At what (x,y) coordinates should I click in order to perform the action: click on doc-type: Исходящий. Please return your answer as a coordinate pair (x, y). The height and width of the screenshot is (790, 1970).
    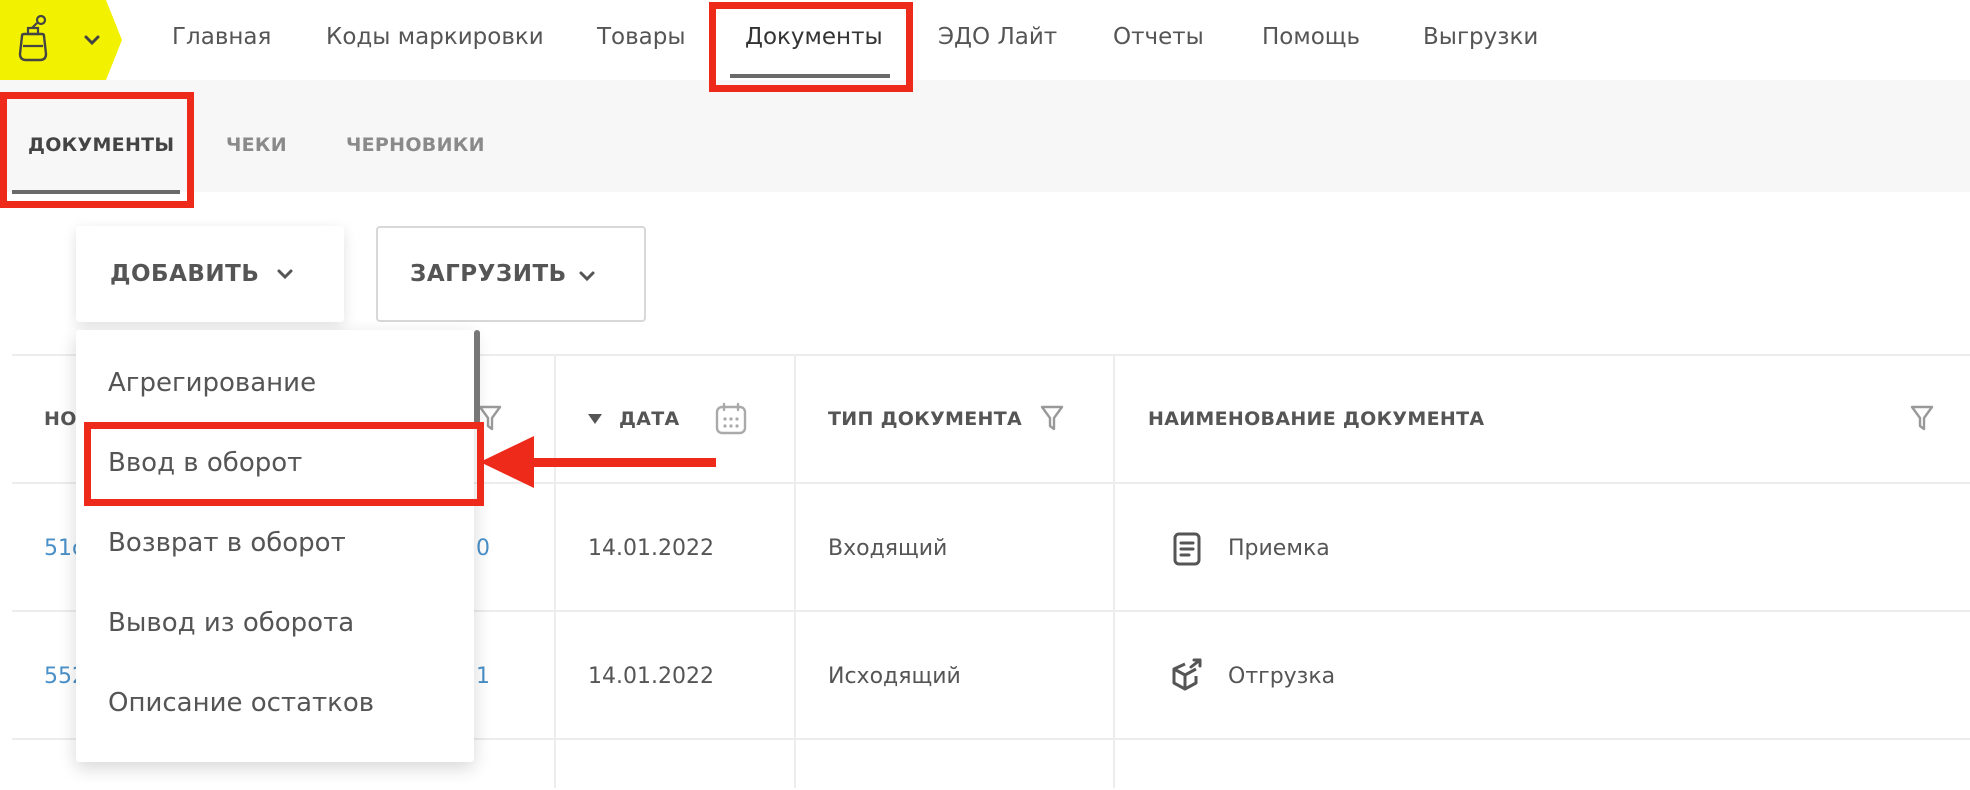
    Looking at the image, I should click on (894, 676).